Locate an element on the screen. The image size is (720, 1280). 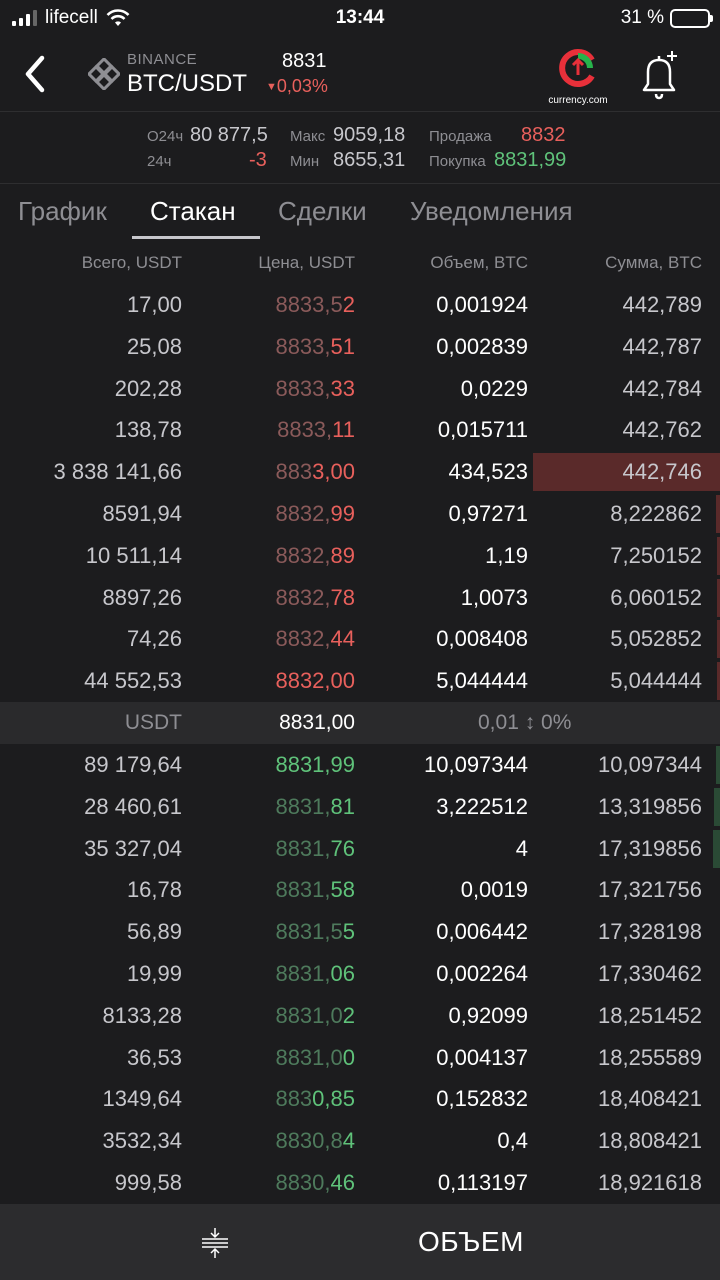
bid-row: 35 327,04 8831,76 4 17,319856 is located at coordinates (360, 848).